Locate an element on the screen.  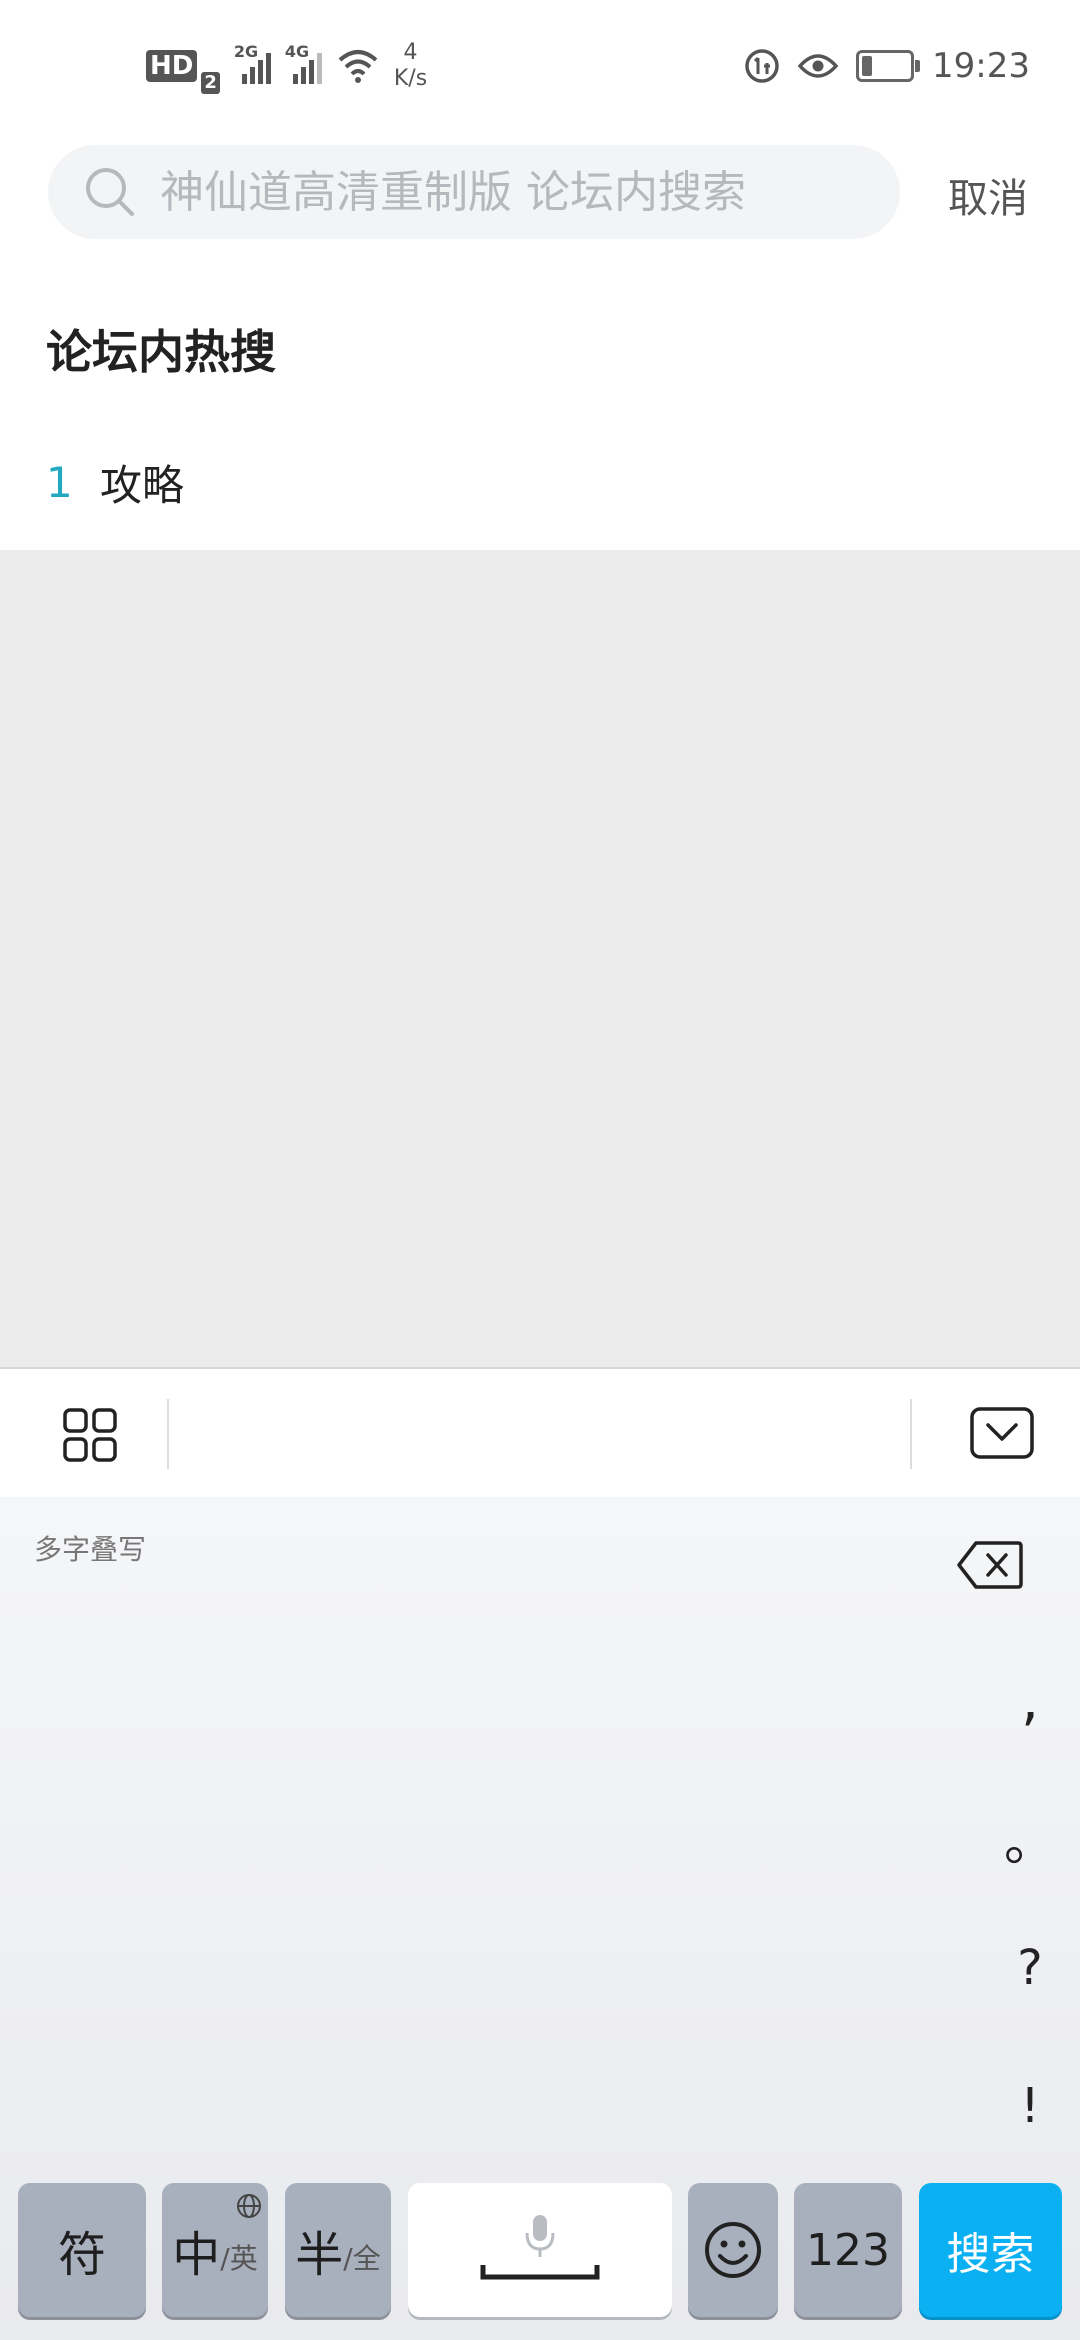
emoji-icon is located at coordinates (733, 2250).